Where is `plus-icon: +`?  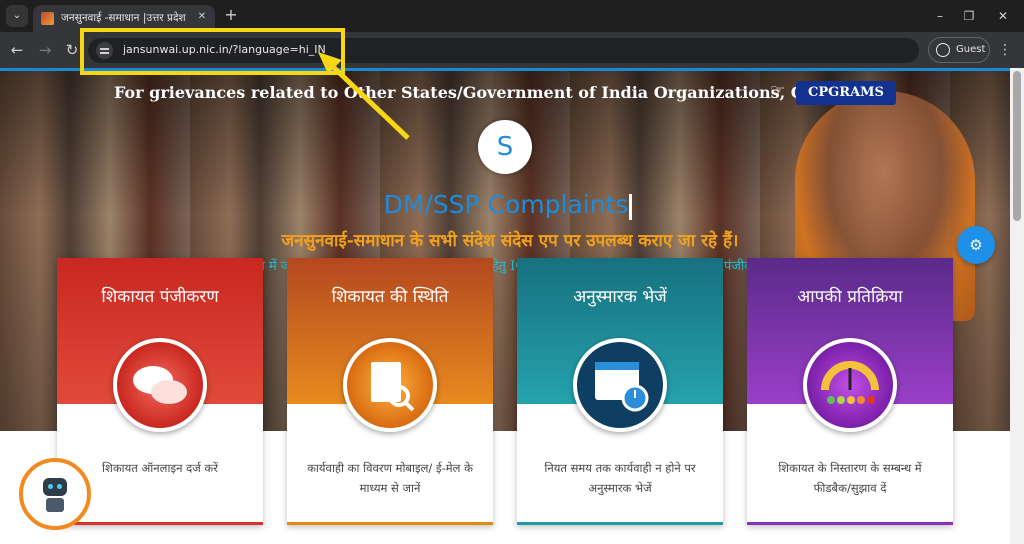
plus-icon: + is located at coordinates (231, 15).